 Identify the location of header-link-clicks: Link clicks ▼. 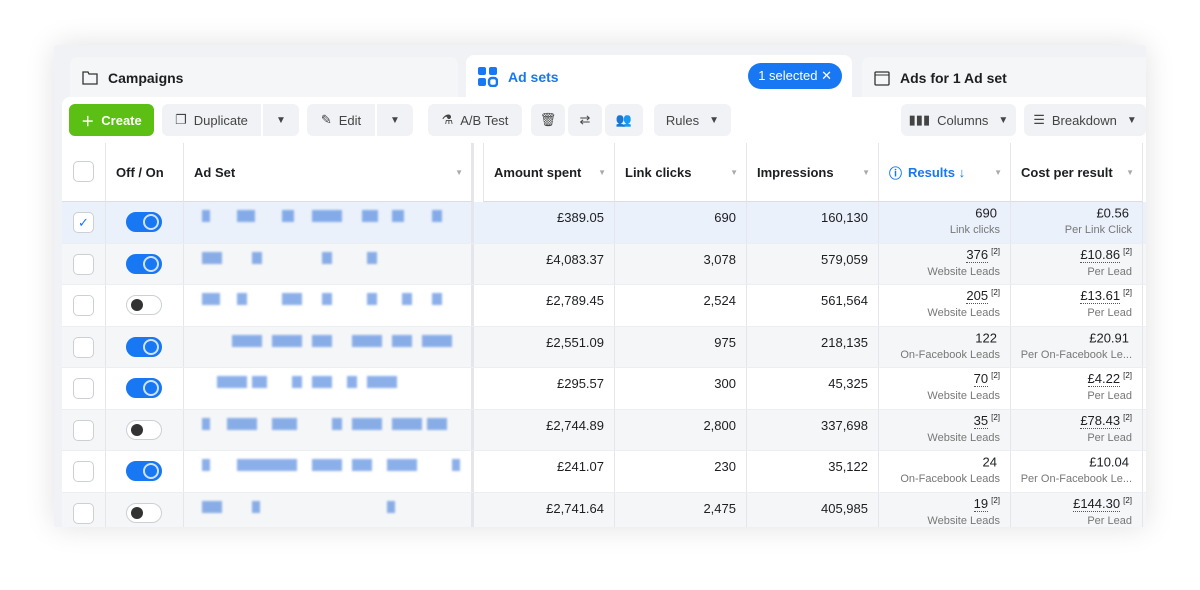
(681, 172).